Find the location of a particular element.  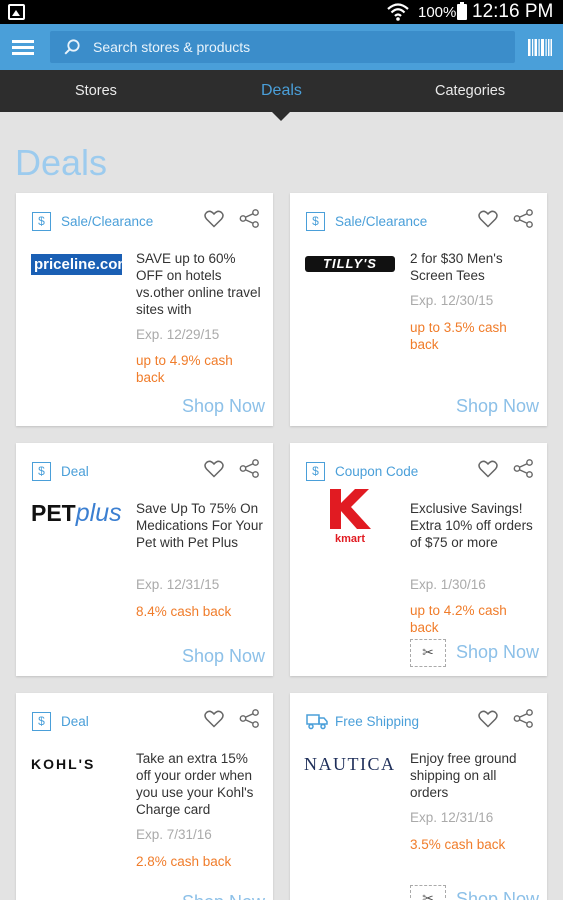

barcode-scan-icon is located at coordinates (540, 47).